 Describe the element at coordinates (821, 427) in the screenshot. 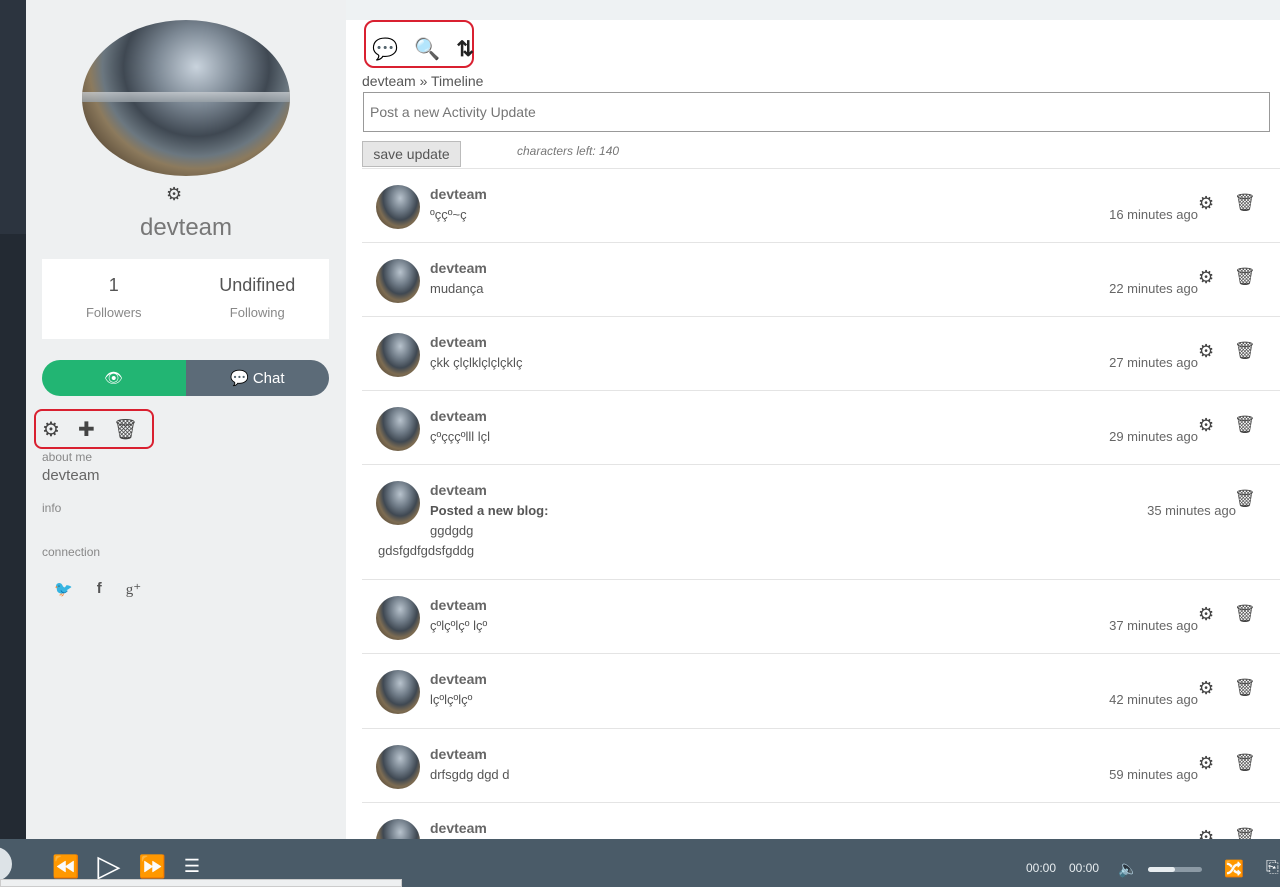

I see `feed-item: devteam çºçççºlll lçl 29 minutes ago ⚙ 🗑` at that location.